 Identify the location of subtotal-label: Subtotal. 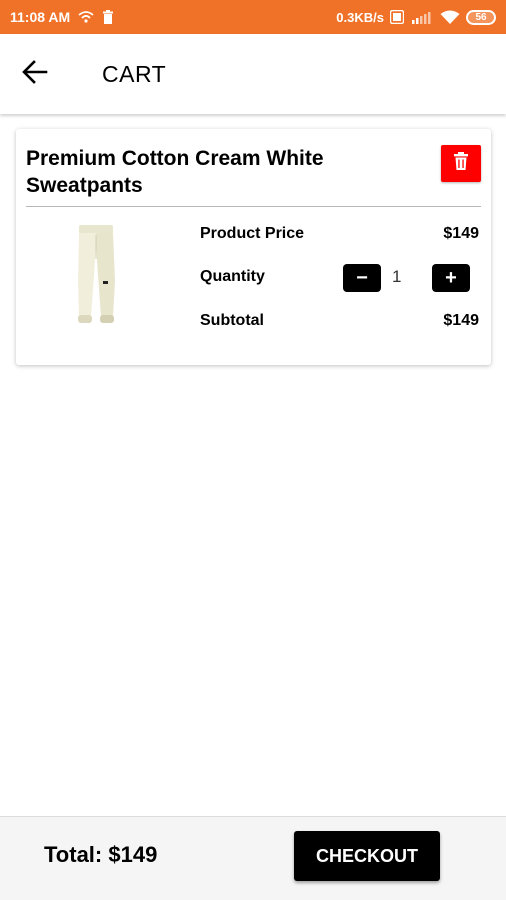
(232, 320).